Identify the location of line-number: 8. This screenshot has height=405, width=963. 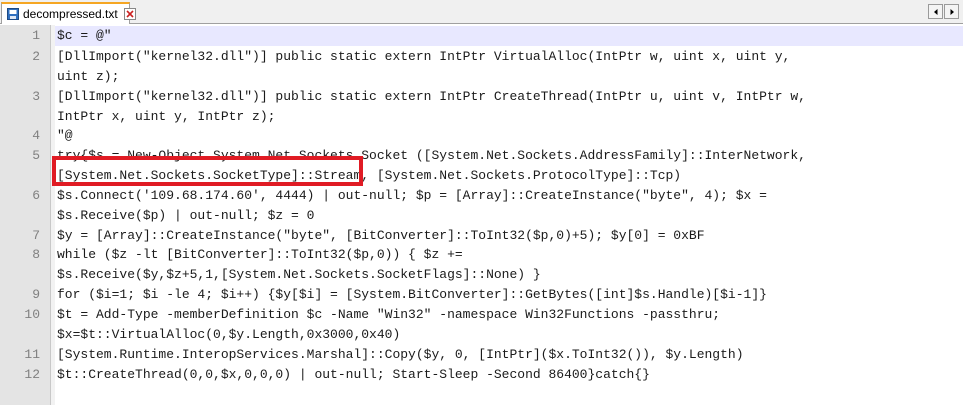
(36, 254).